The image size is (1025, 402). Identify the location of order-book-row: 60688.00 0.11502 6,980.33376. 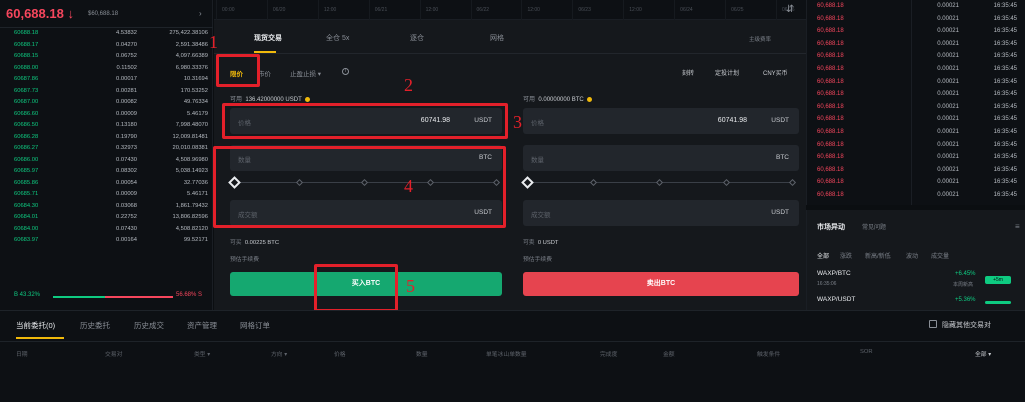
(106, 69).